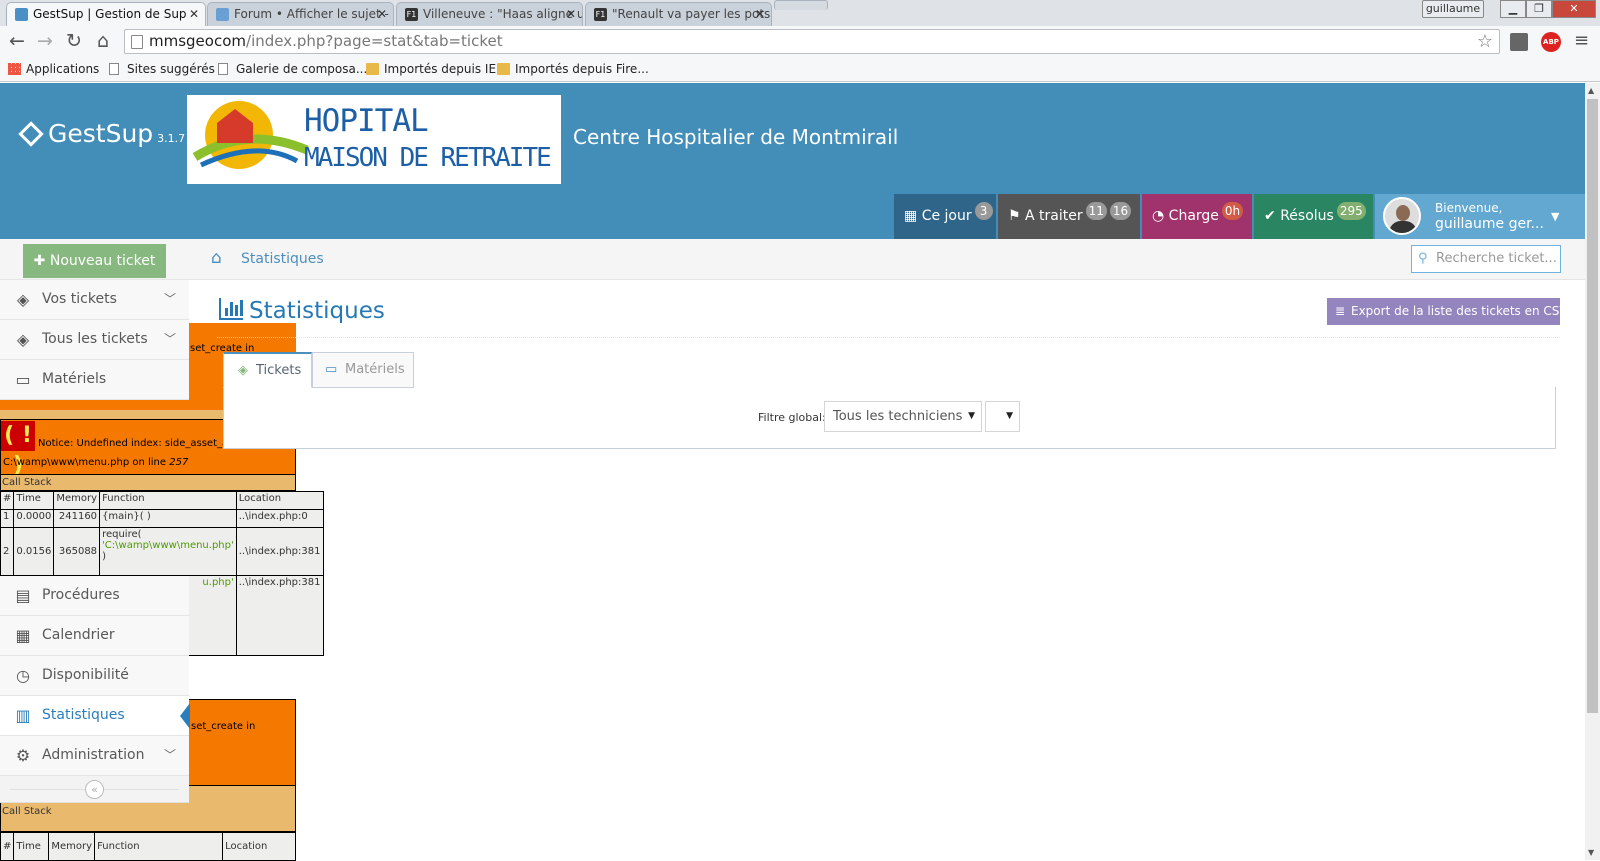 The height and width of the screenshot is (861, 1600). Describe the element at coordinates (1232, 211) in the screenshot. I see `load-badge: 0h` at that location.